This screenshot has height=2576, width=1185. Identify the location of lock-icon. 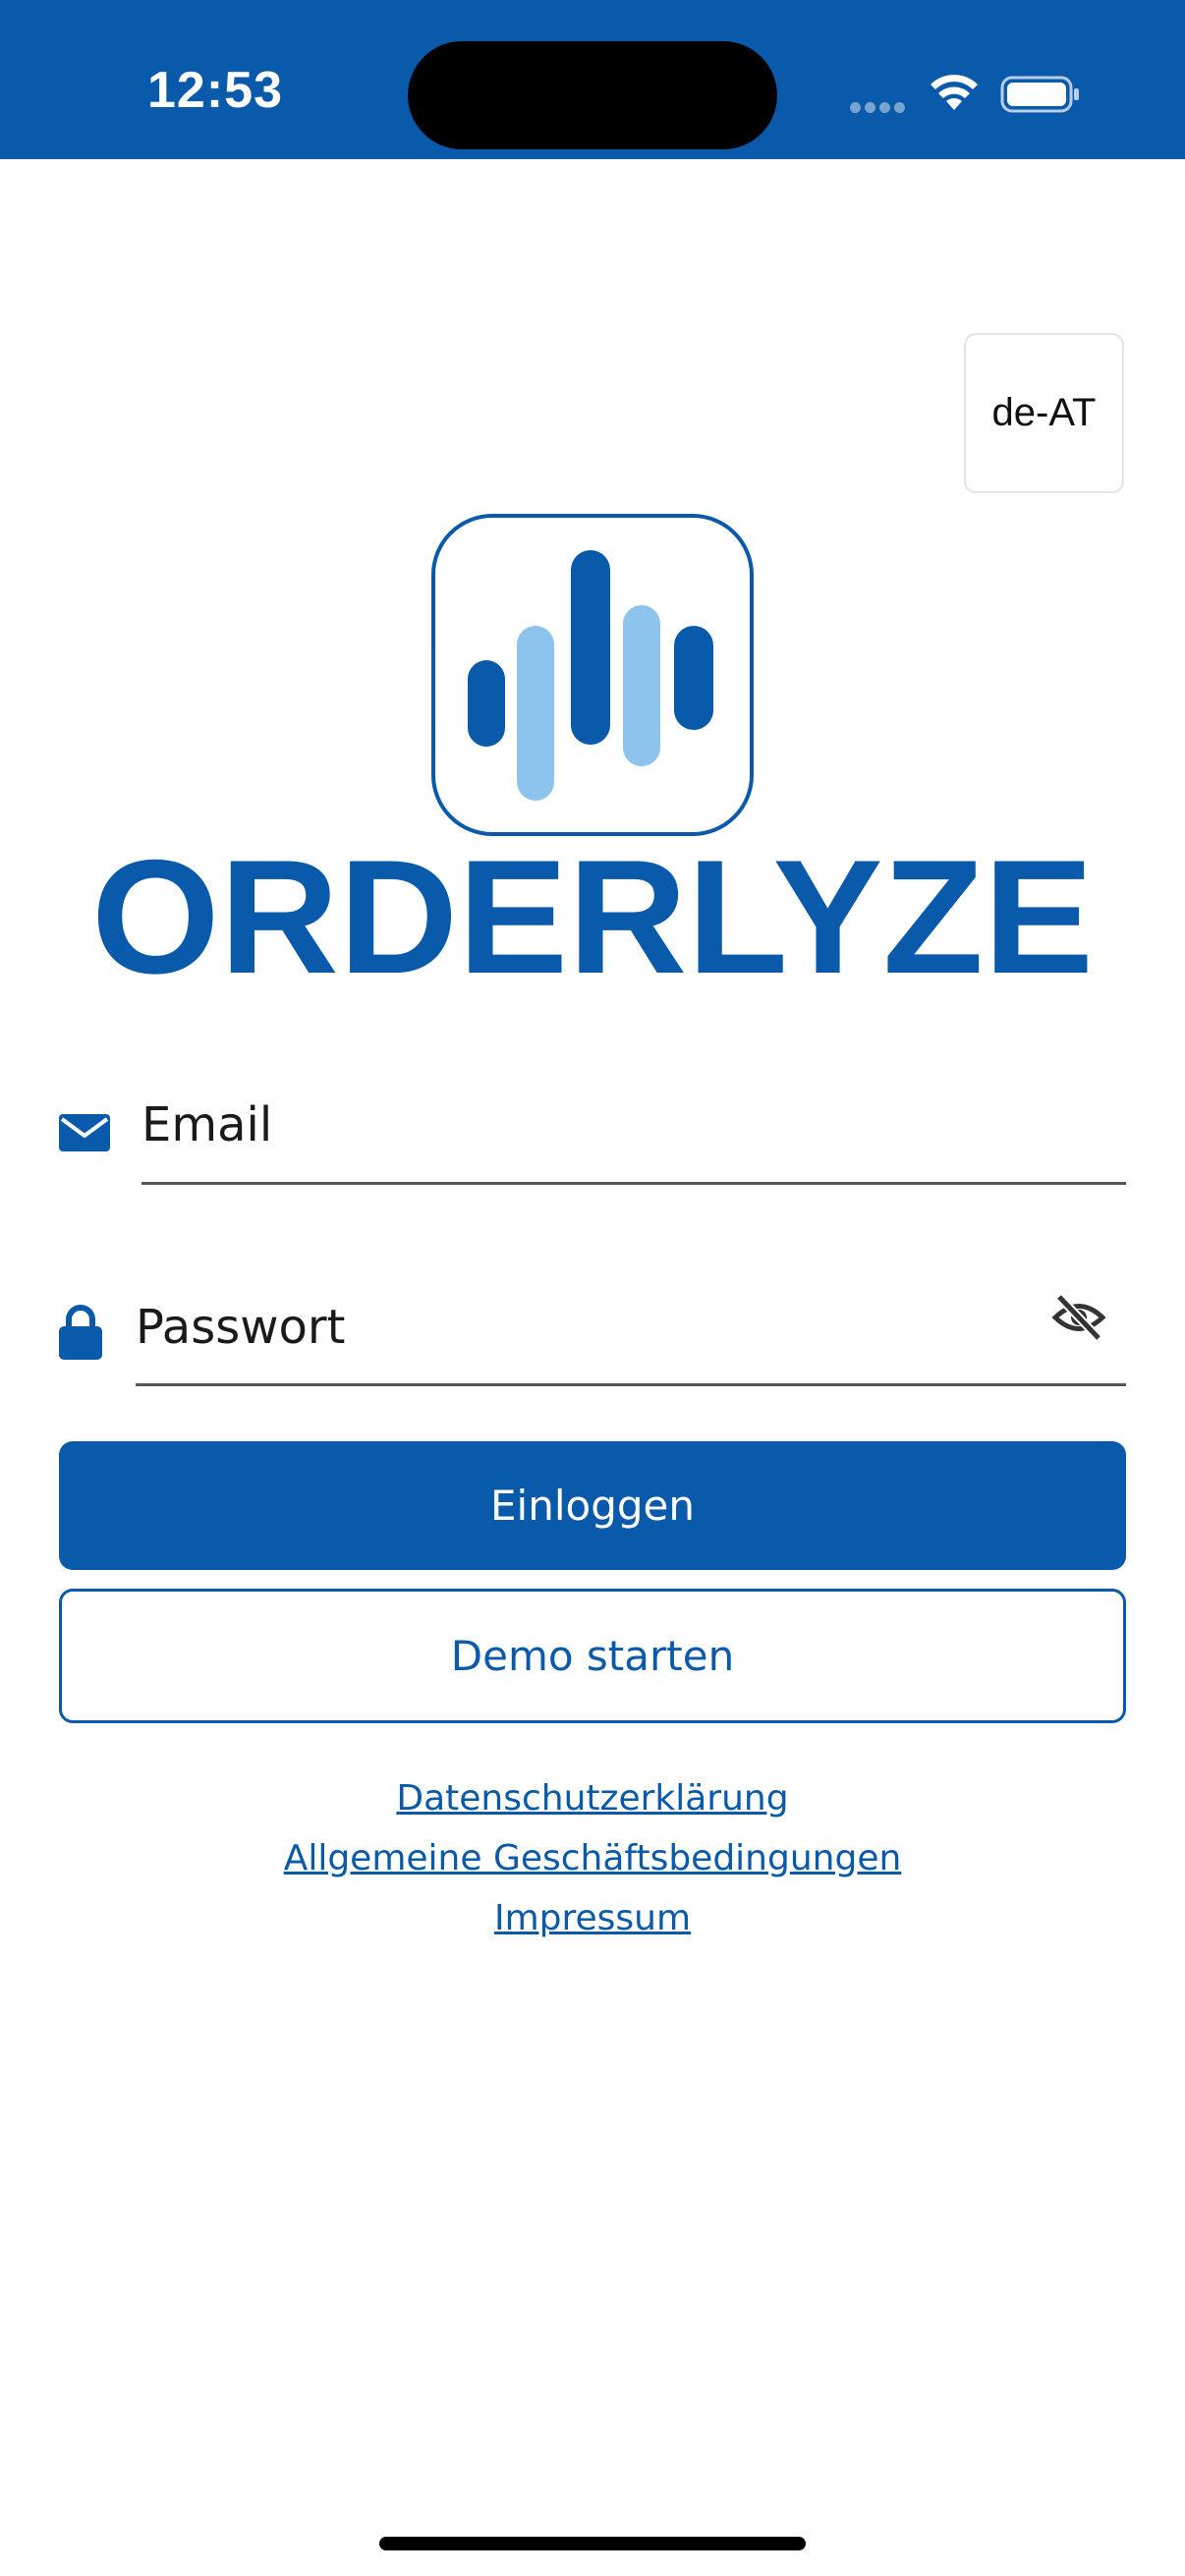
(81, 1332).